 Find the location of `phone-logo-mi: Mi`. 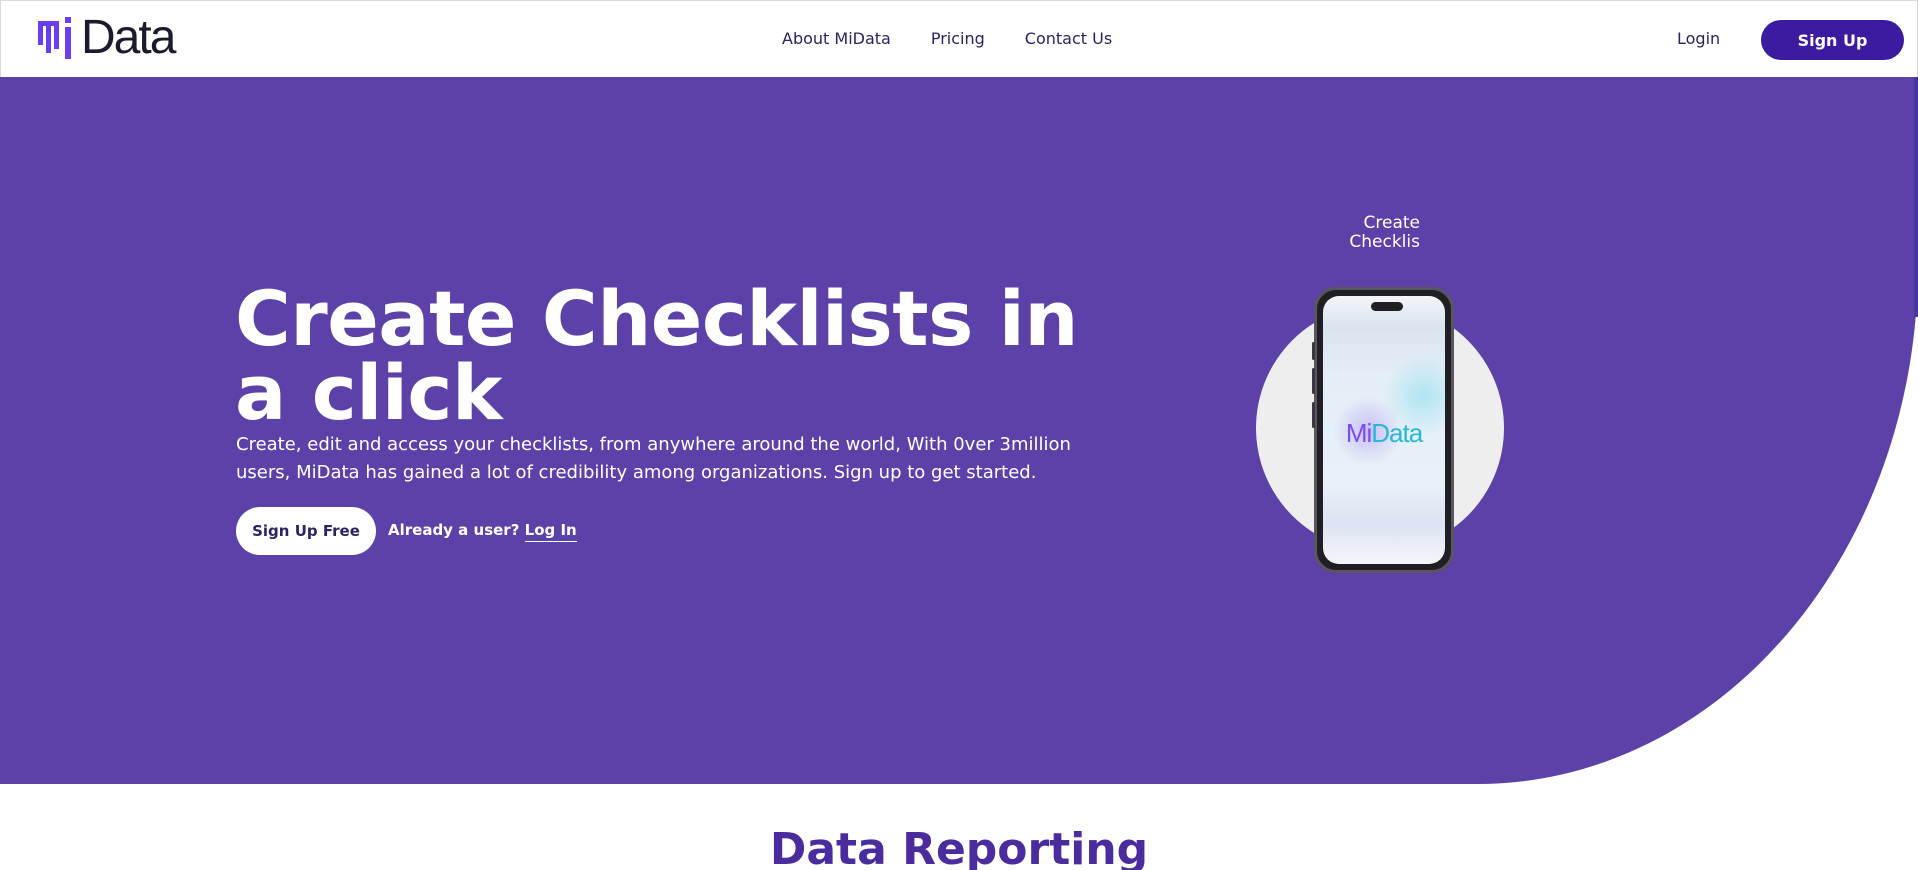

phone-logo-mi: Mi is located at coordinates (1358, 433).